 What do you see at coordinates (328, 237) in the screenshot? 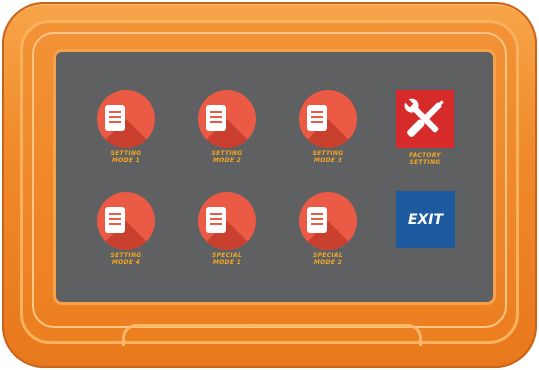
I see `special-mode-2-button: SPECIAL MODE 2` at bounding box center [328, 237].